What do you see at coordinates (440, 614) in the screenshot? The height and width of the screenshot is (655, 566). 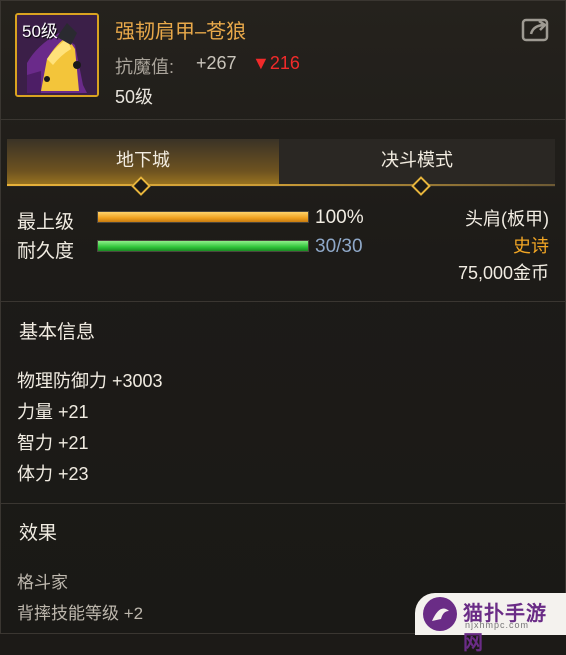 I see `cat-logo-icon` at bounding box center [440, 614].